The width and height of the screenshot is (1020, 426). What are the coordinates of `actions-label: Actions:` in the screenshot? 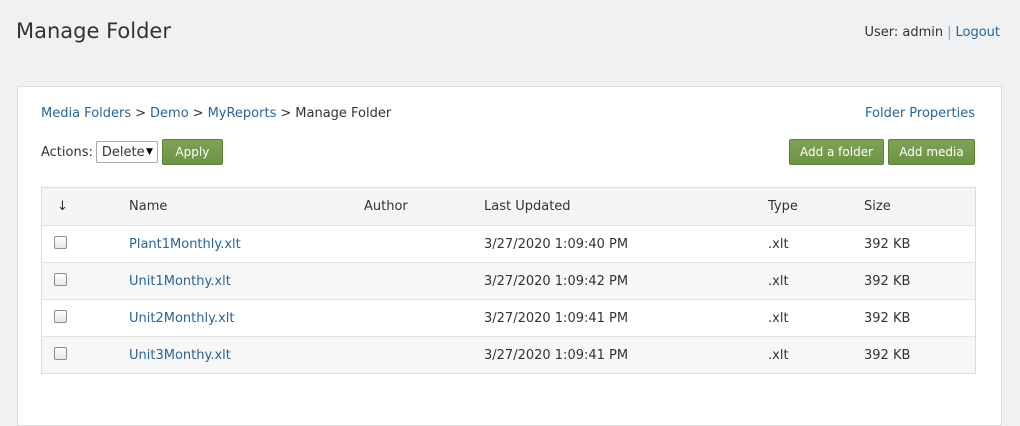 It's located at (67, 152).